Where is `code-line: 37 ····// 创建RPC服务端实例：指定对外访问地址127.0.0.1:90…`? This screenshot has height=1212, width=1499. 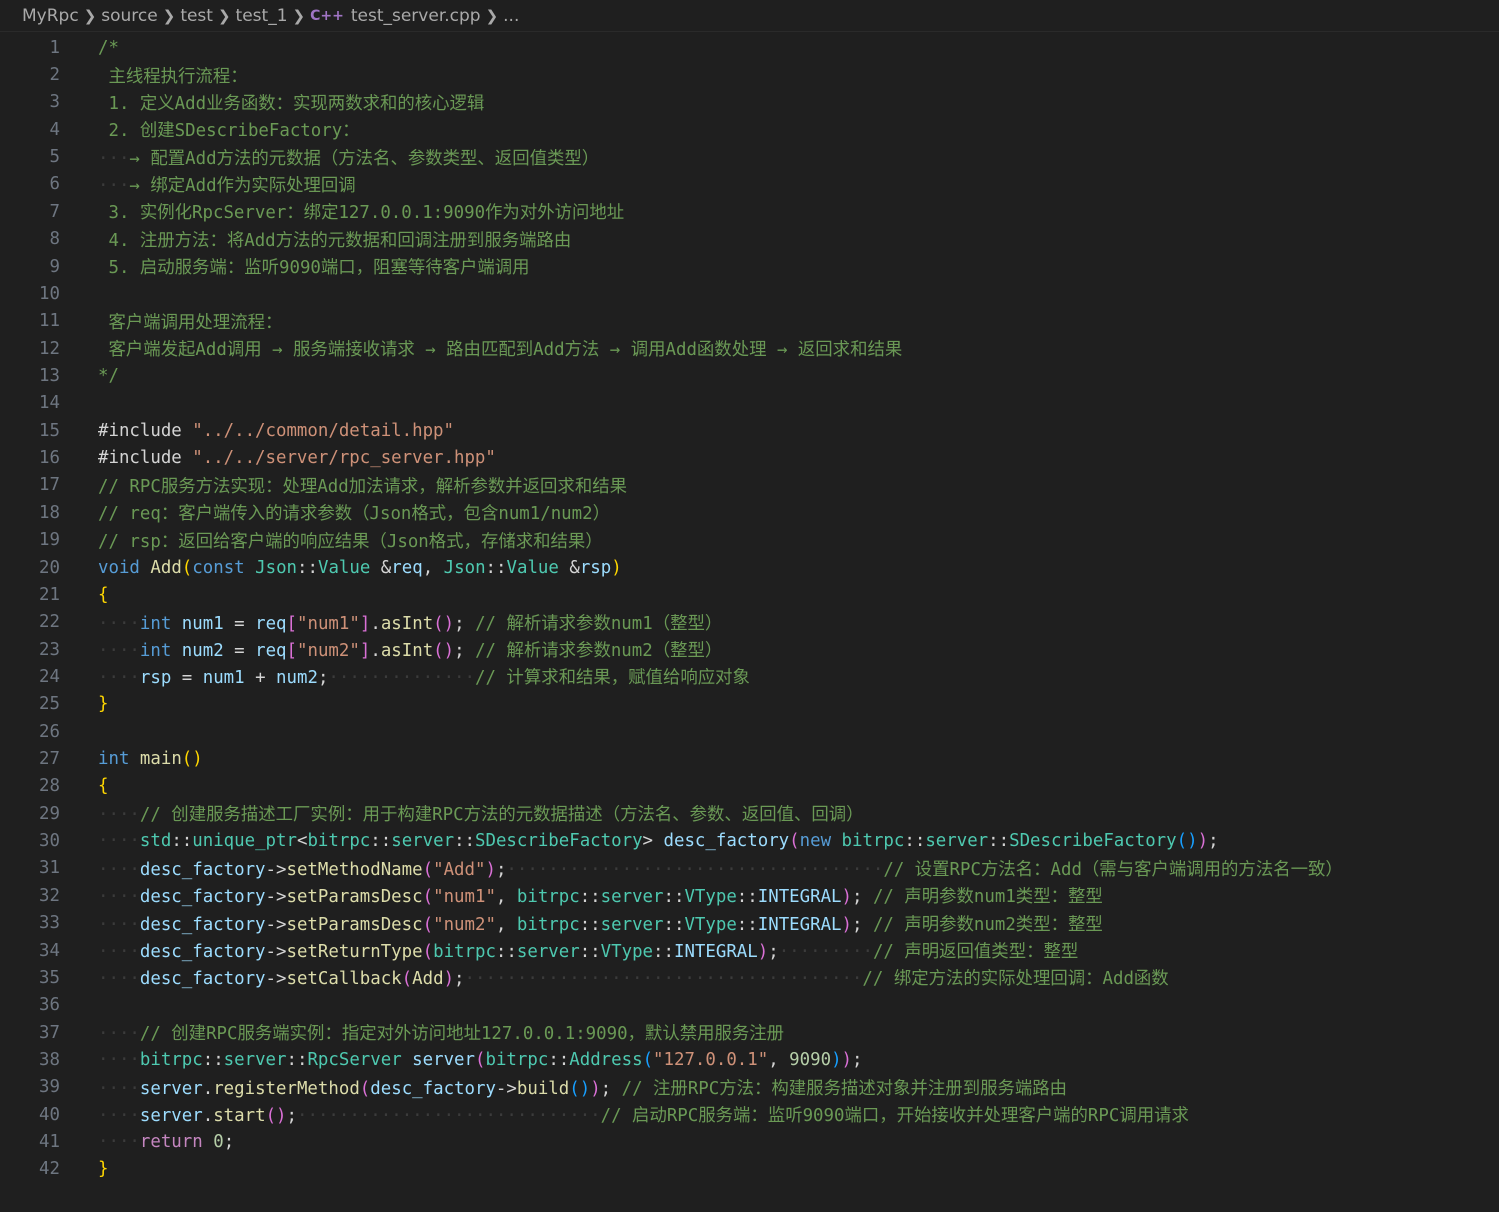 code-line: 37 ····// 创建RPC服务端实例：指定对外访问地址127.0.0.1:90… is located at coordinates (749, 1032).